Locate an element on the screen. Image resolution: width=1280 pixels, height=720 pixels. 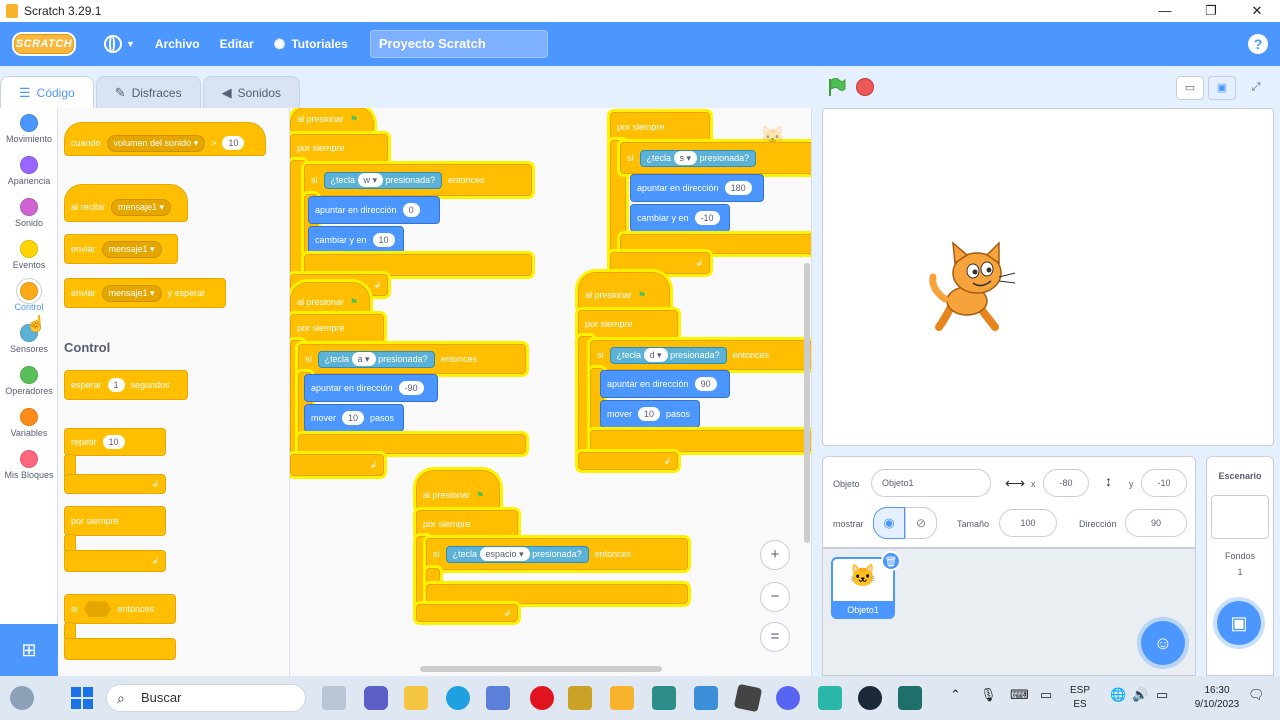
music-app-icon is located at coordinates (830, 698).